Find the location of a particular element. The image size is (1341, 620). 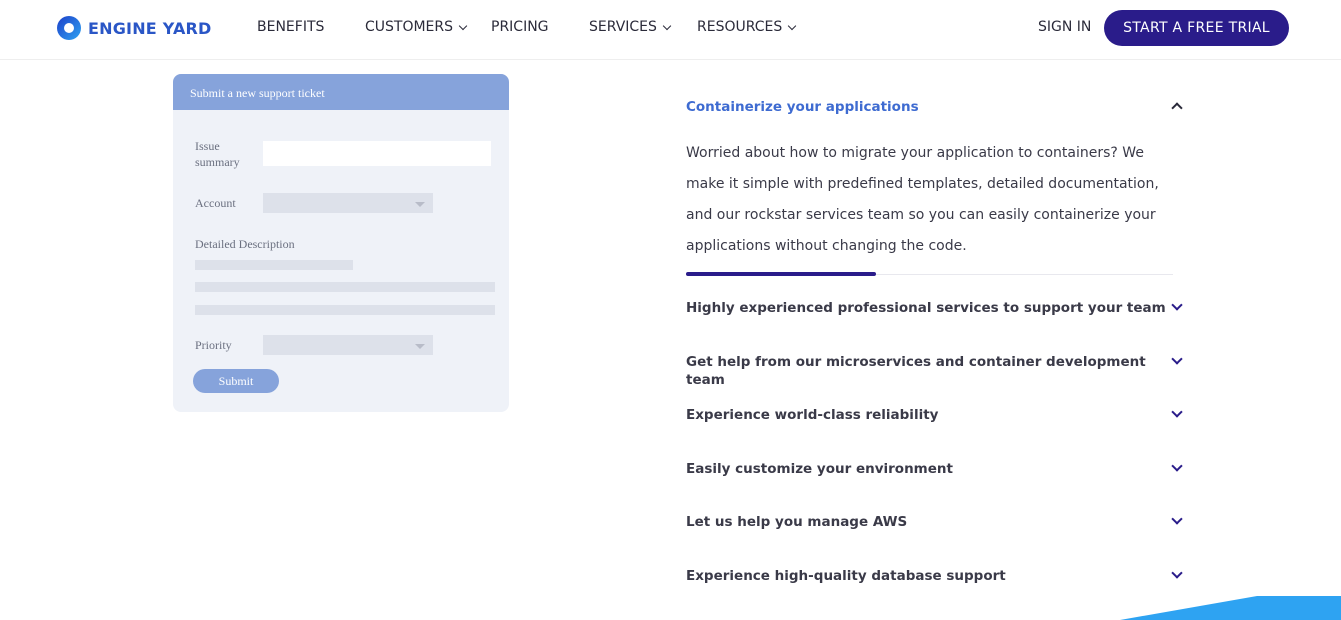

nav-customers: CUSTOMERS is located at coordinates (416, 27).